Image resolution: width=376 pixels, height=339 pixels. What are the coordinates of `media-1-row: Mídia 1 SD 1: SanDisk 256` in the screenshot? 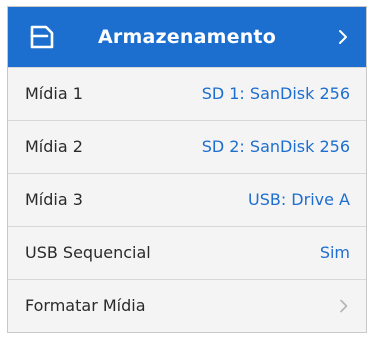 It's located at (187, 93).